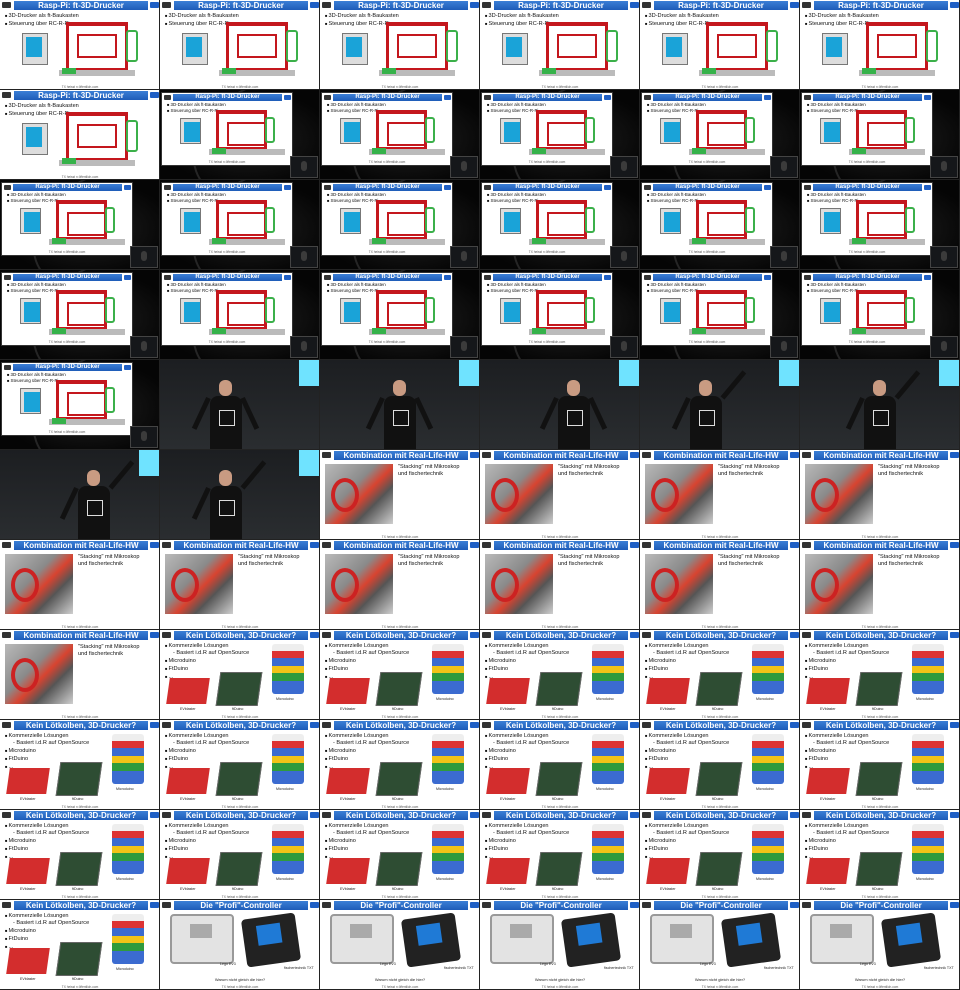  I want to click on ev3-image, so click(522, 939).